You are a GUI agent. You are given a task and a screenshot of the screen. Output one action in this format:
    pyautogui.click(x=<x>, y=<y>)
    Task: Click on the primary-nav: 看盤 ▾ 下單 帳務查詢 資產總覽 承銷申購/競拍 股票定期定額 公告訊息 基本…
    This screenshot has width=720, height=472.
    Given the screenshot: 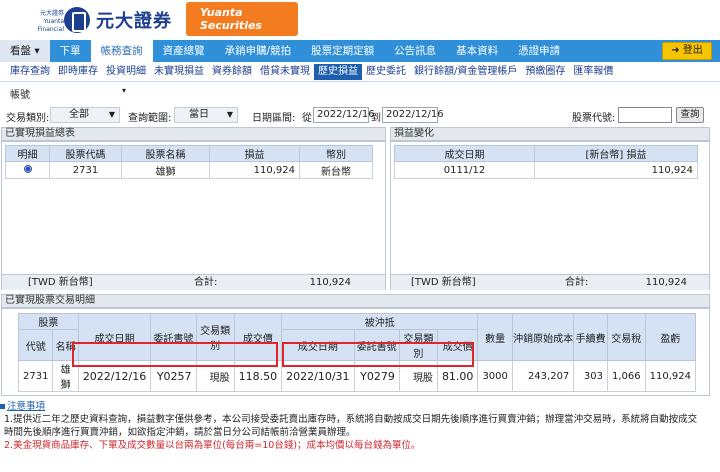 What is the action you would take?
    pyautogui.click(x=360, y=51)
    